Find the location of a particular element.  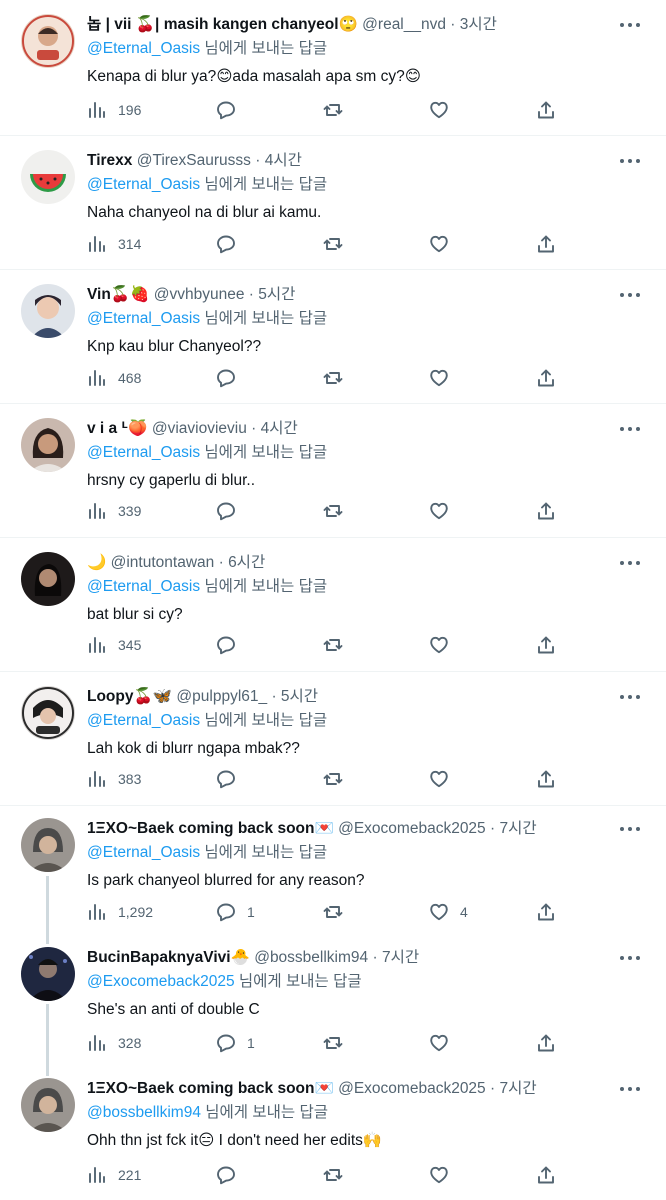

display-name: 놉 | vii 🍒| masih kangen chanyeol🙄 is located at coordinates (222, 24).